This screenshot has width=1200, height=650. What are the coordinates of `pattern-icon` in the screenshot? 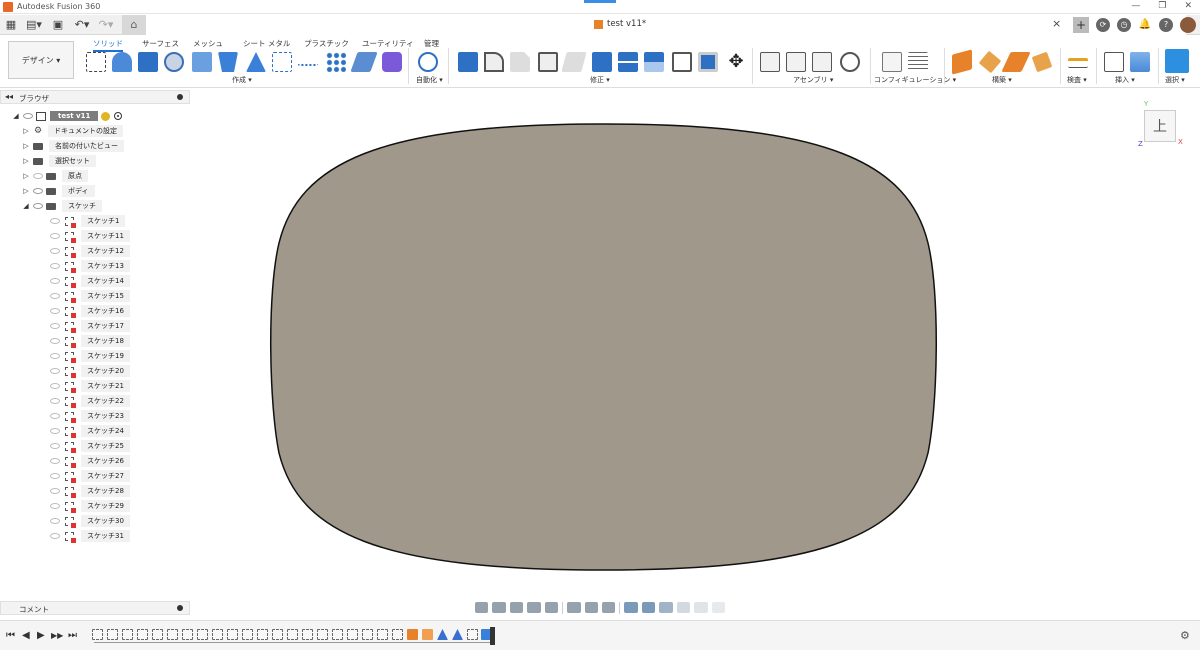 It's located at (336, 62).